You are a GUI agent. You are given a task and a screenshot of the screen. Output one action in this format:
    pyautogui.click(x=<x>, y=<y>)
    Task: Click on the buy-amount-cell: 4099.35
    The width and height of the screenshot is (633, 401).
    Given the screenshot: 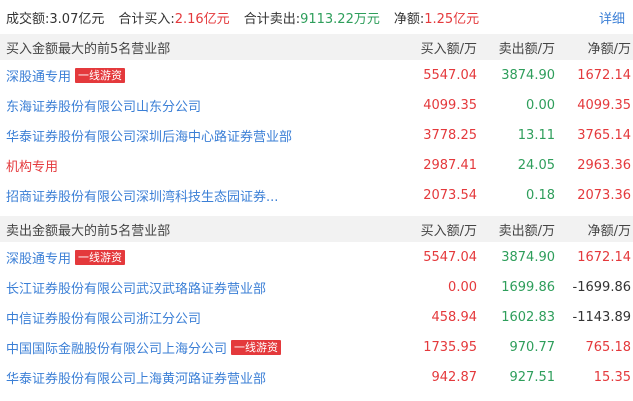 What is the action you would take?
    pyautogui.click(x=450, y=105)
    